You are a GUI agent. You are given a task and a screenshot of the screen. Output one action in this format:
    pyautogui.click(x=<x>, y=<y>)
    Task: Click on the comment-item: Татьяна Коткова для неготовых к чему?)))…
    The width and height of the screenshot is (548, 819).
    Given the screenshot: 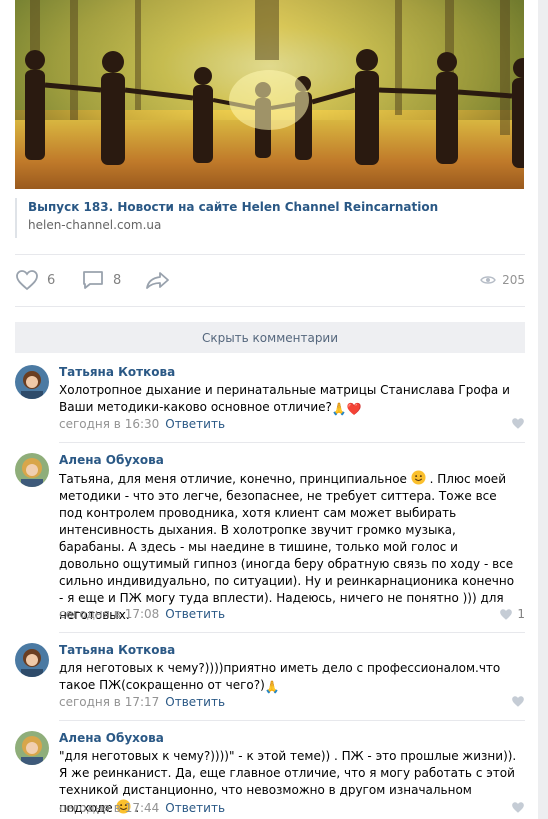 What is the action you would take?
    pyautogui.click(x=270, y=678)
    